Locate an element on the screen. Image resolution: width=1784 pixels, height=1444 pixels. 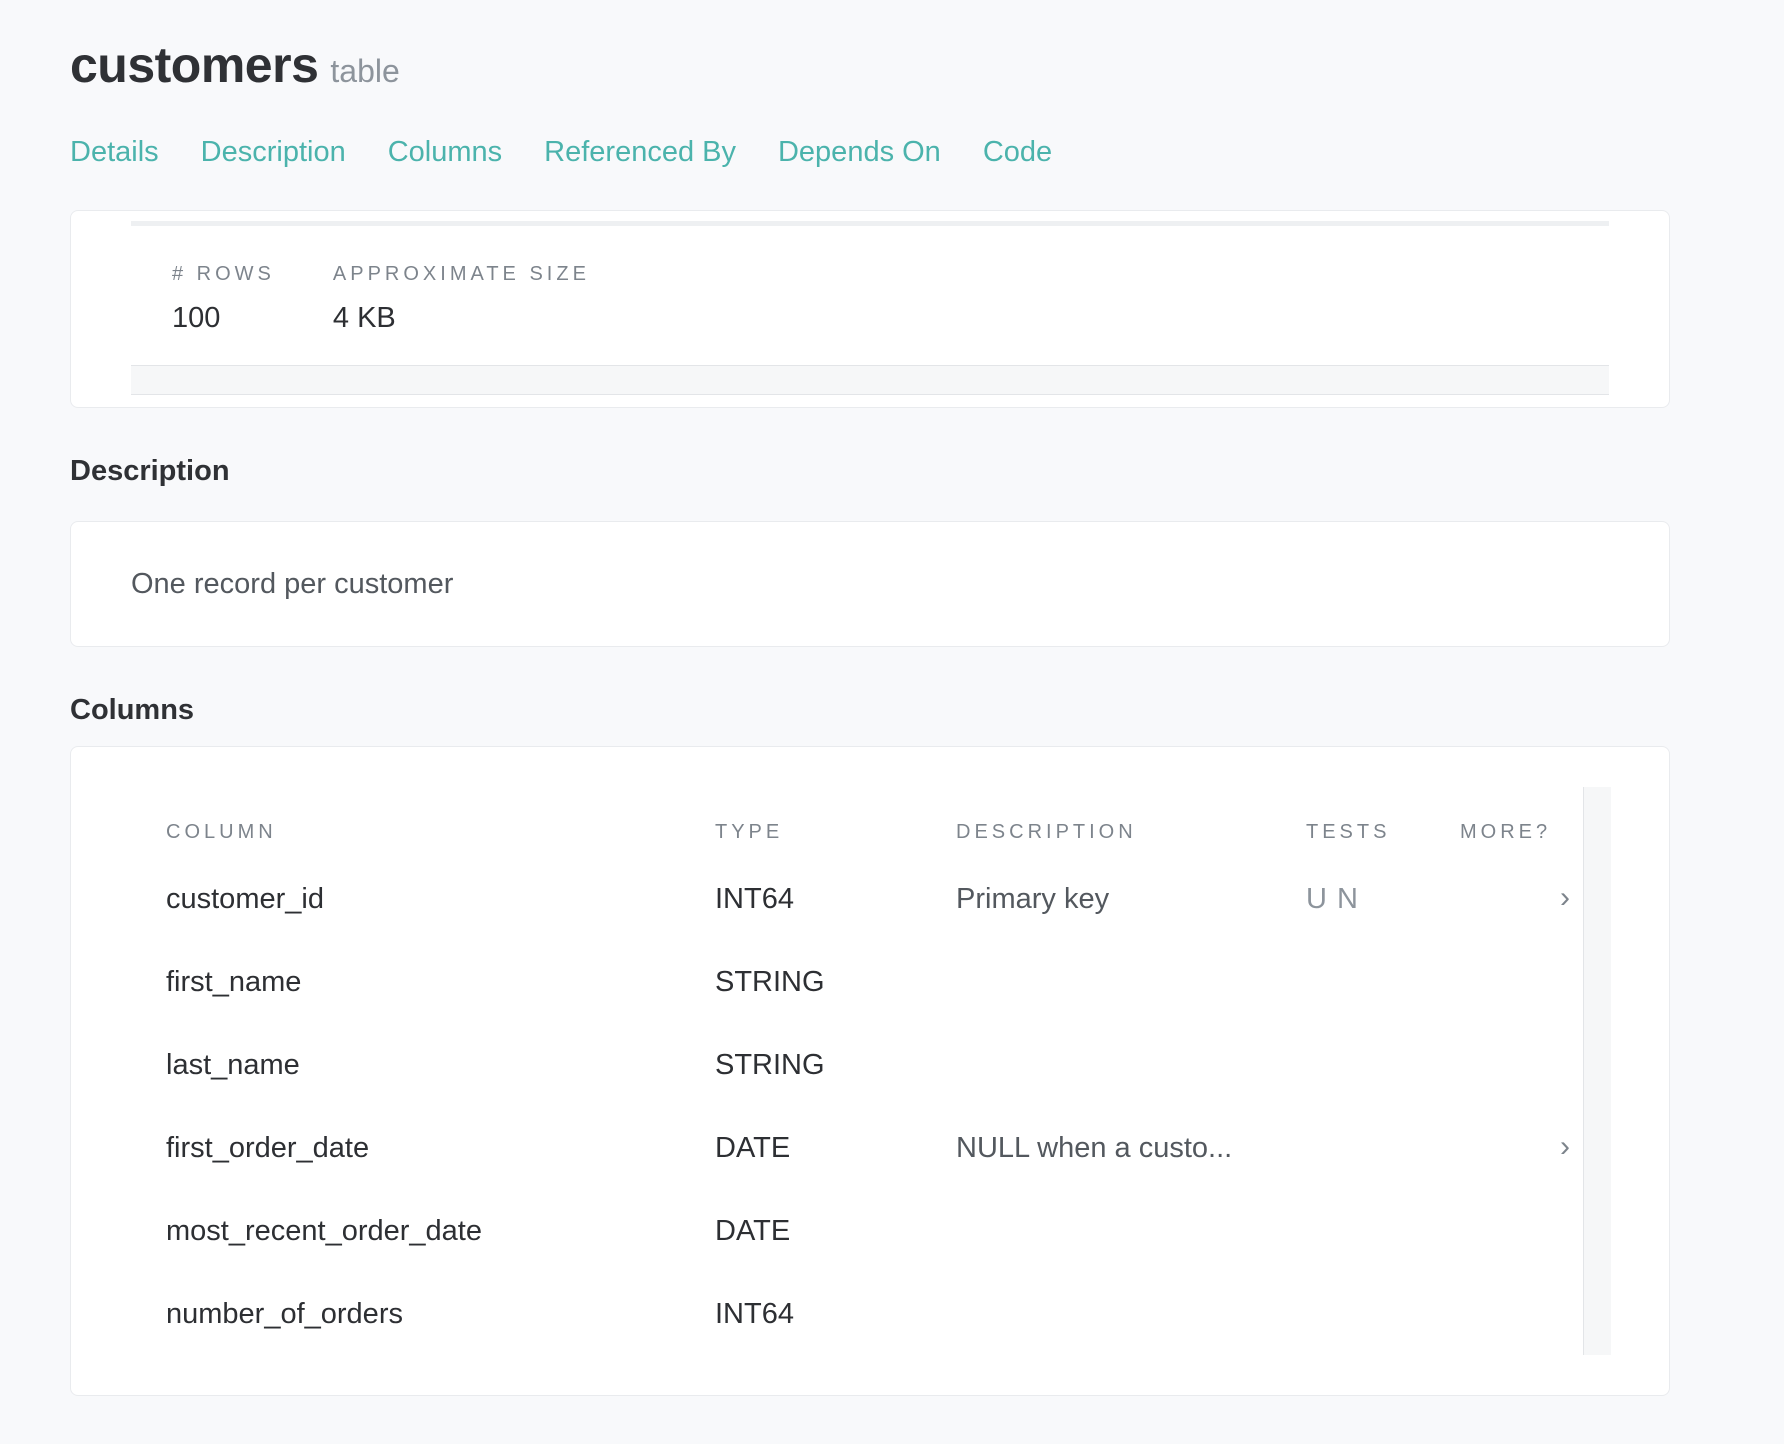
column-name: most_recent_order_date is located at coordinates (324, 1231).